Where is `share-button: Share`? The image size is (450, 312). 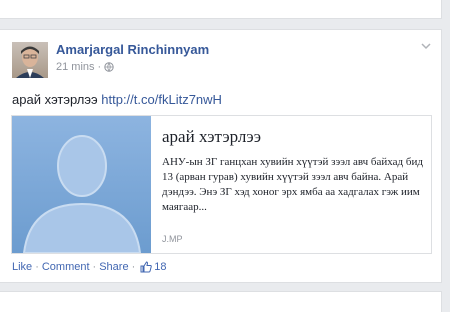 share-button: Share is located at coordinates (113, 267).